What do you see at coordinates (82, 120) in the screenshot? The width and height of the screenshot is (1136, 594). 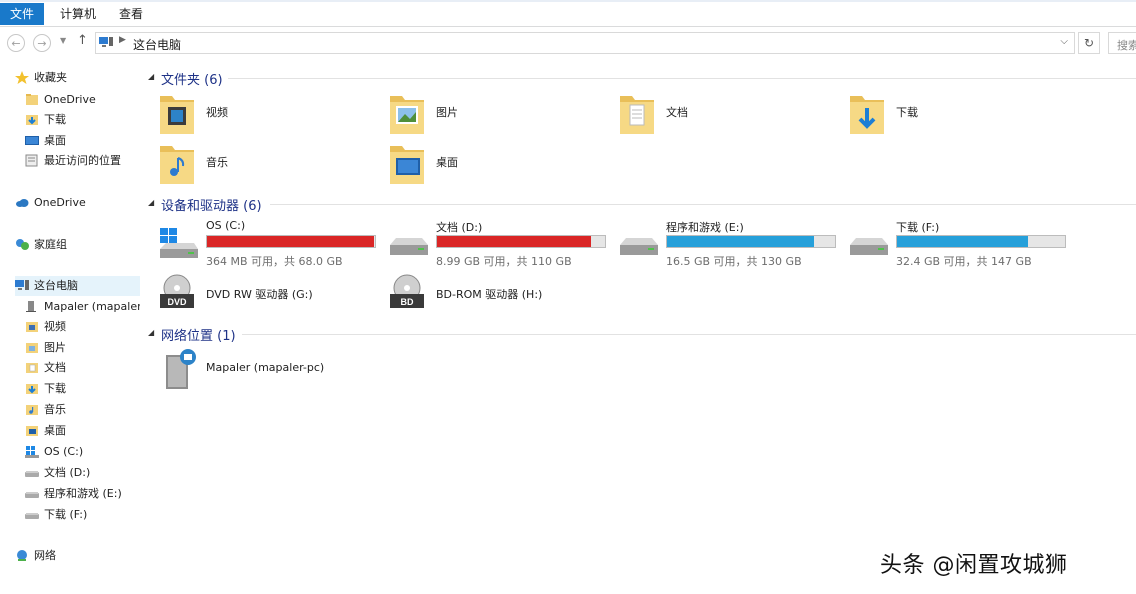 I see `sidebar-item-downloads-fav: 下载` at bounding box center [82, 120].